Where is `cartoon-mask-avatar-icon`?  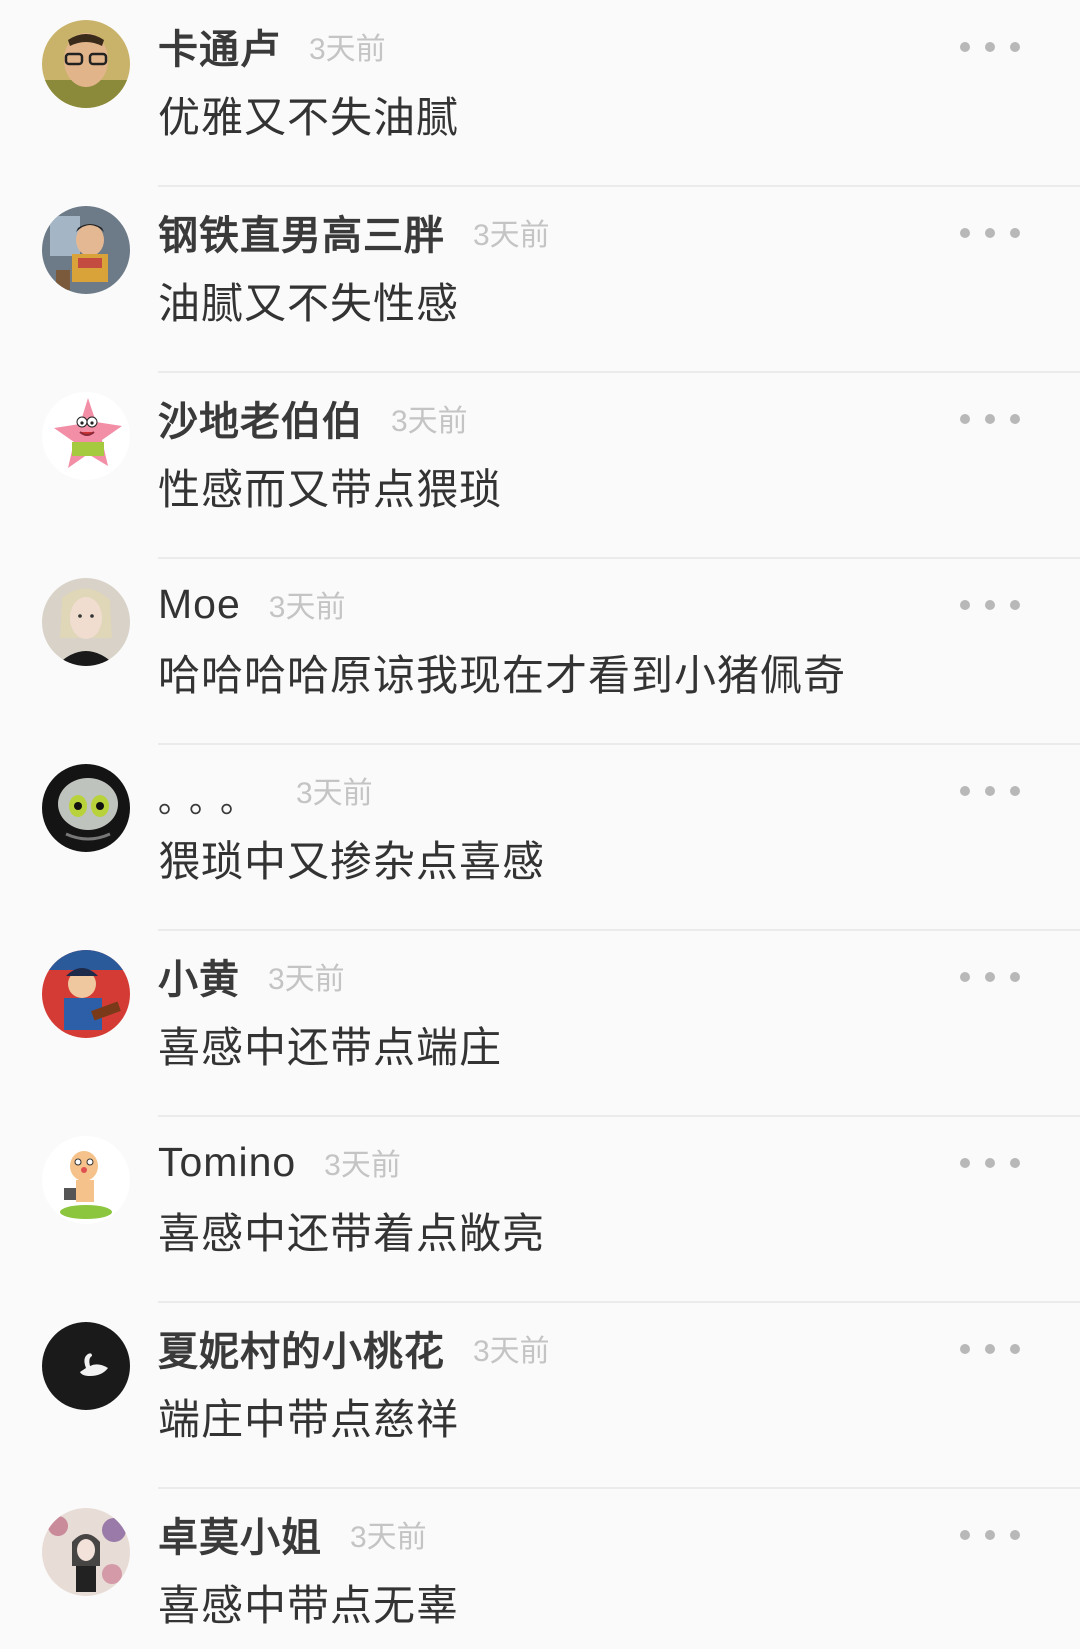 cartoon-mask-avatar-icon is located at coordinates (86, 808).